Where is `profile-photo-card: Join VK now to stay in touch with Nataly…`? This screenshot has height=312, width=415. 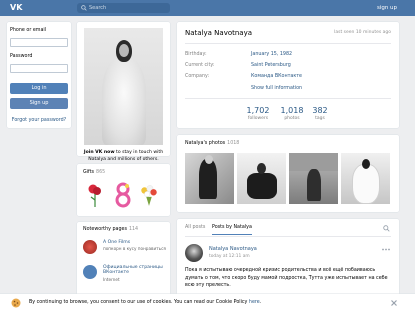 profile-photo-card: Join VK now to stay in touch with Nataly… is located at coordinates (123, 99).